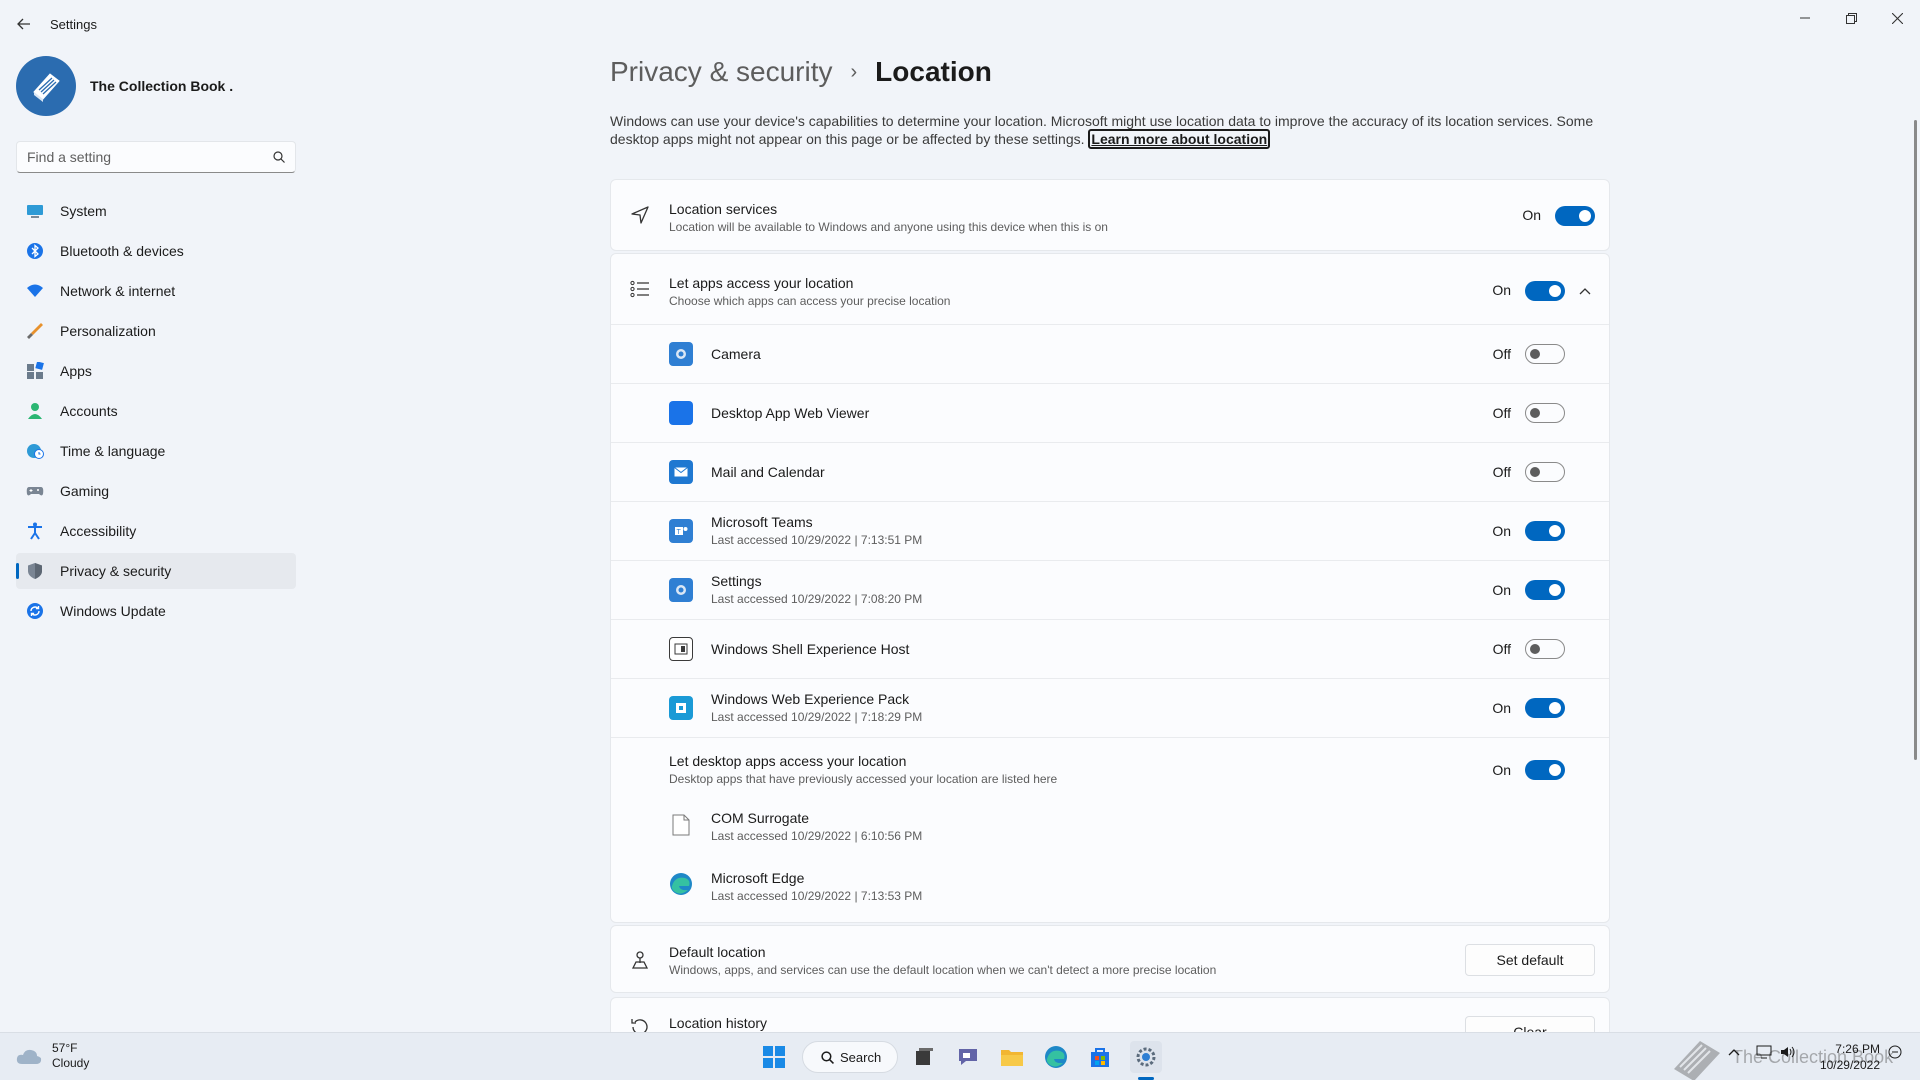 This screenshot has height=1080, width=1920. Describe the element at coordinates (717, 952) in the screenshot. I see `default-location-title: Default location` at that location.